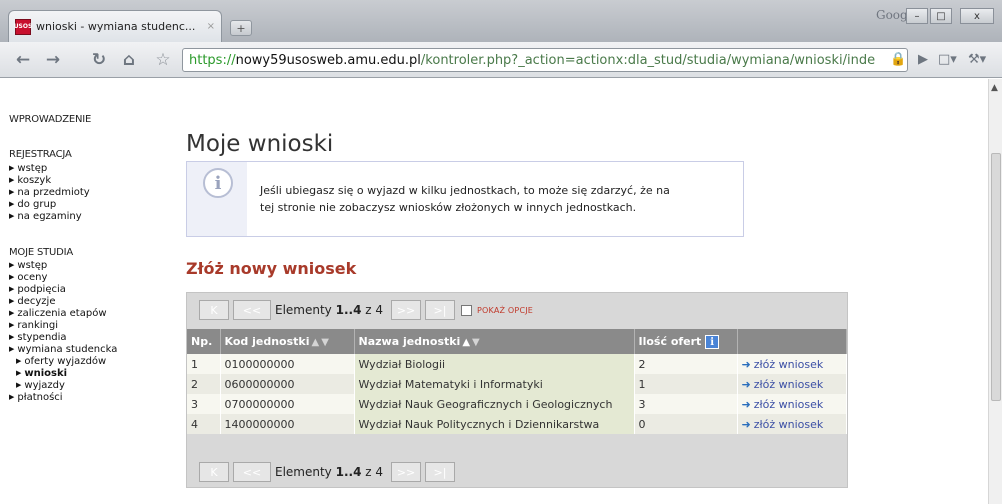 This screenshot has width=1002, height=504. What do you see at coordinates (977, 59) in the screenshot?
I see `wrench-menu-icon: ⚒▾` at bounding box center [977, 59].